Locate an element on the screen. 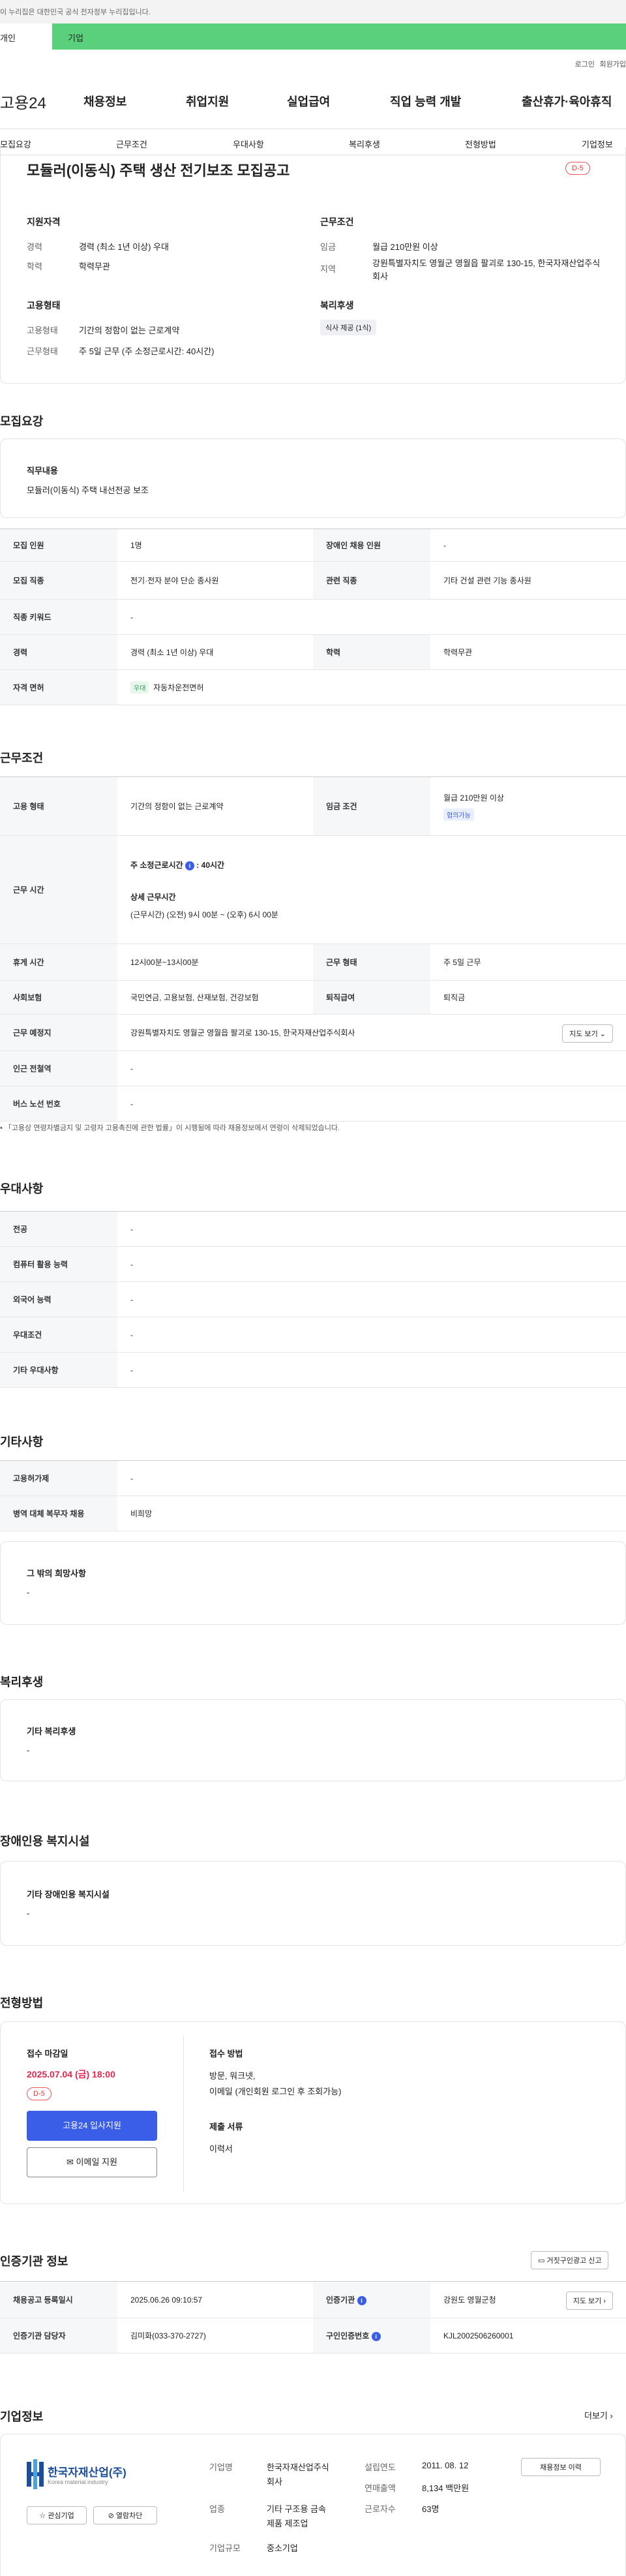 This screenshot has width=626, height=2576. education-label: 학력 is located at coordinates (34, 266).